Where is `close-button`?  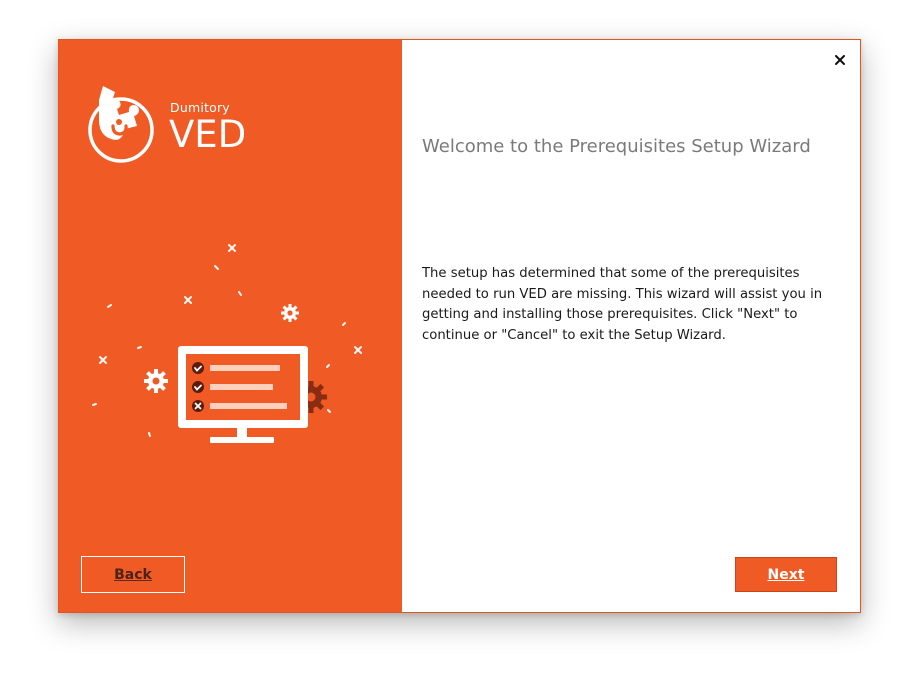
close-button is located at coordinates (840, 60).